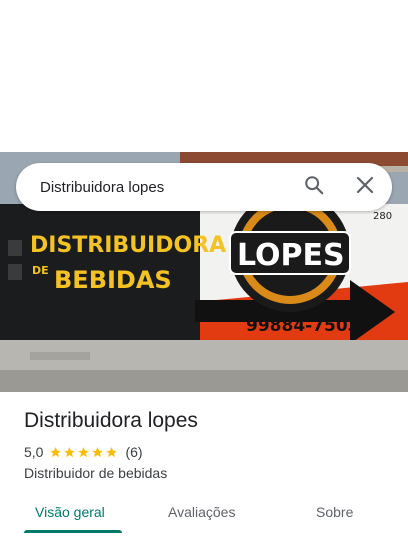  Describe the element at coordinates (204, 187) in the screenshot. I see `search-bar: Distribuidora lopes` at that location.